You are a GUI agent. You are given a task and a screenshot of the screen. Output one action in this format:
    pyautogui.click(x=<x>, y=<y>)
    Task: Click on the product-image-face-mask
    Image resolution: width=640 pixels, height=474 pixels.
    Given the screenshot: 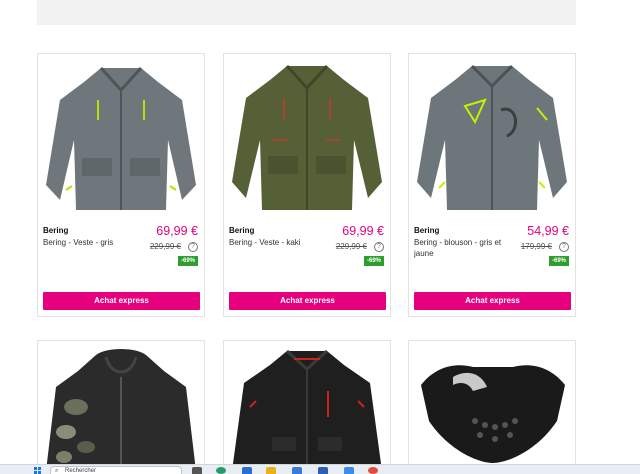 What is the action you would take?
    pyautogui.click(x=492, y=411)
    